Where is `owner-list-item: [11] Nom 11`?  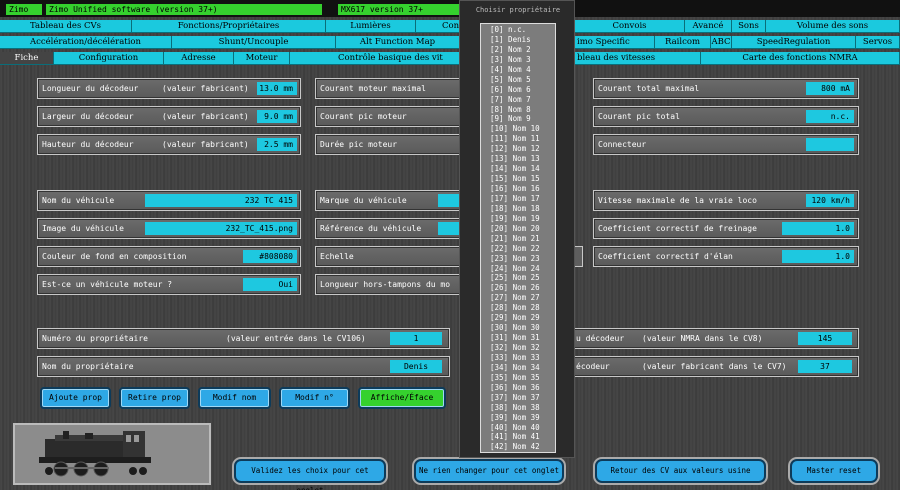
owner-list-item: [11] Nom 11 is located at coordinates (522, 139).